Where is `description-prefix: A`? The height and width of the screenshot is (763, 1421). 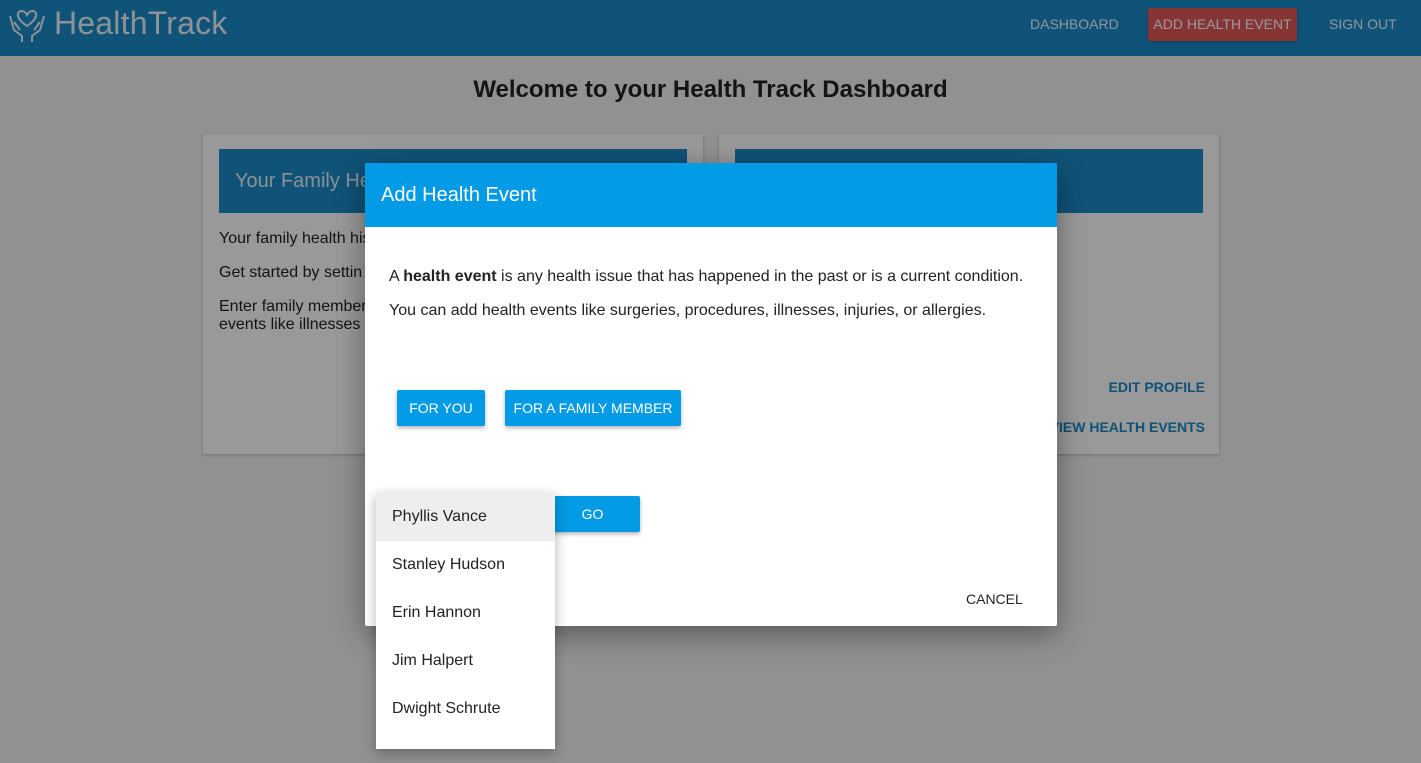
description-prefix: A is located at coordinates (396, 276).